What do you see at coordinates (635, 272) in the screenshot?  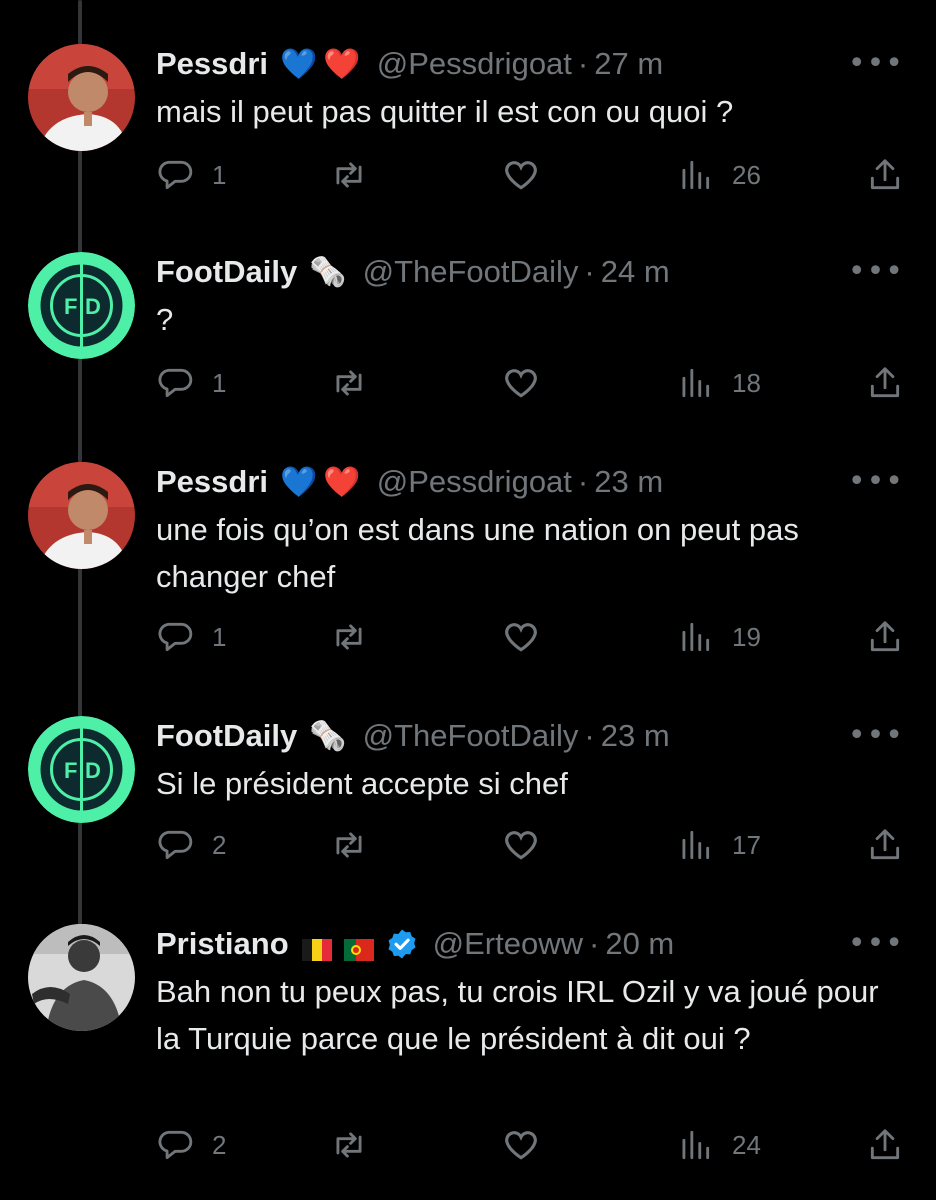 I see `timestamp: 24 m` at bounding box center [635, 272].